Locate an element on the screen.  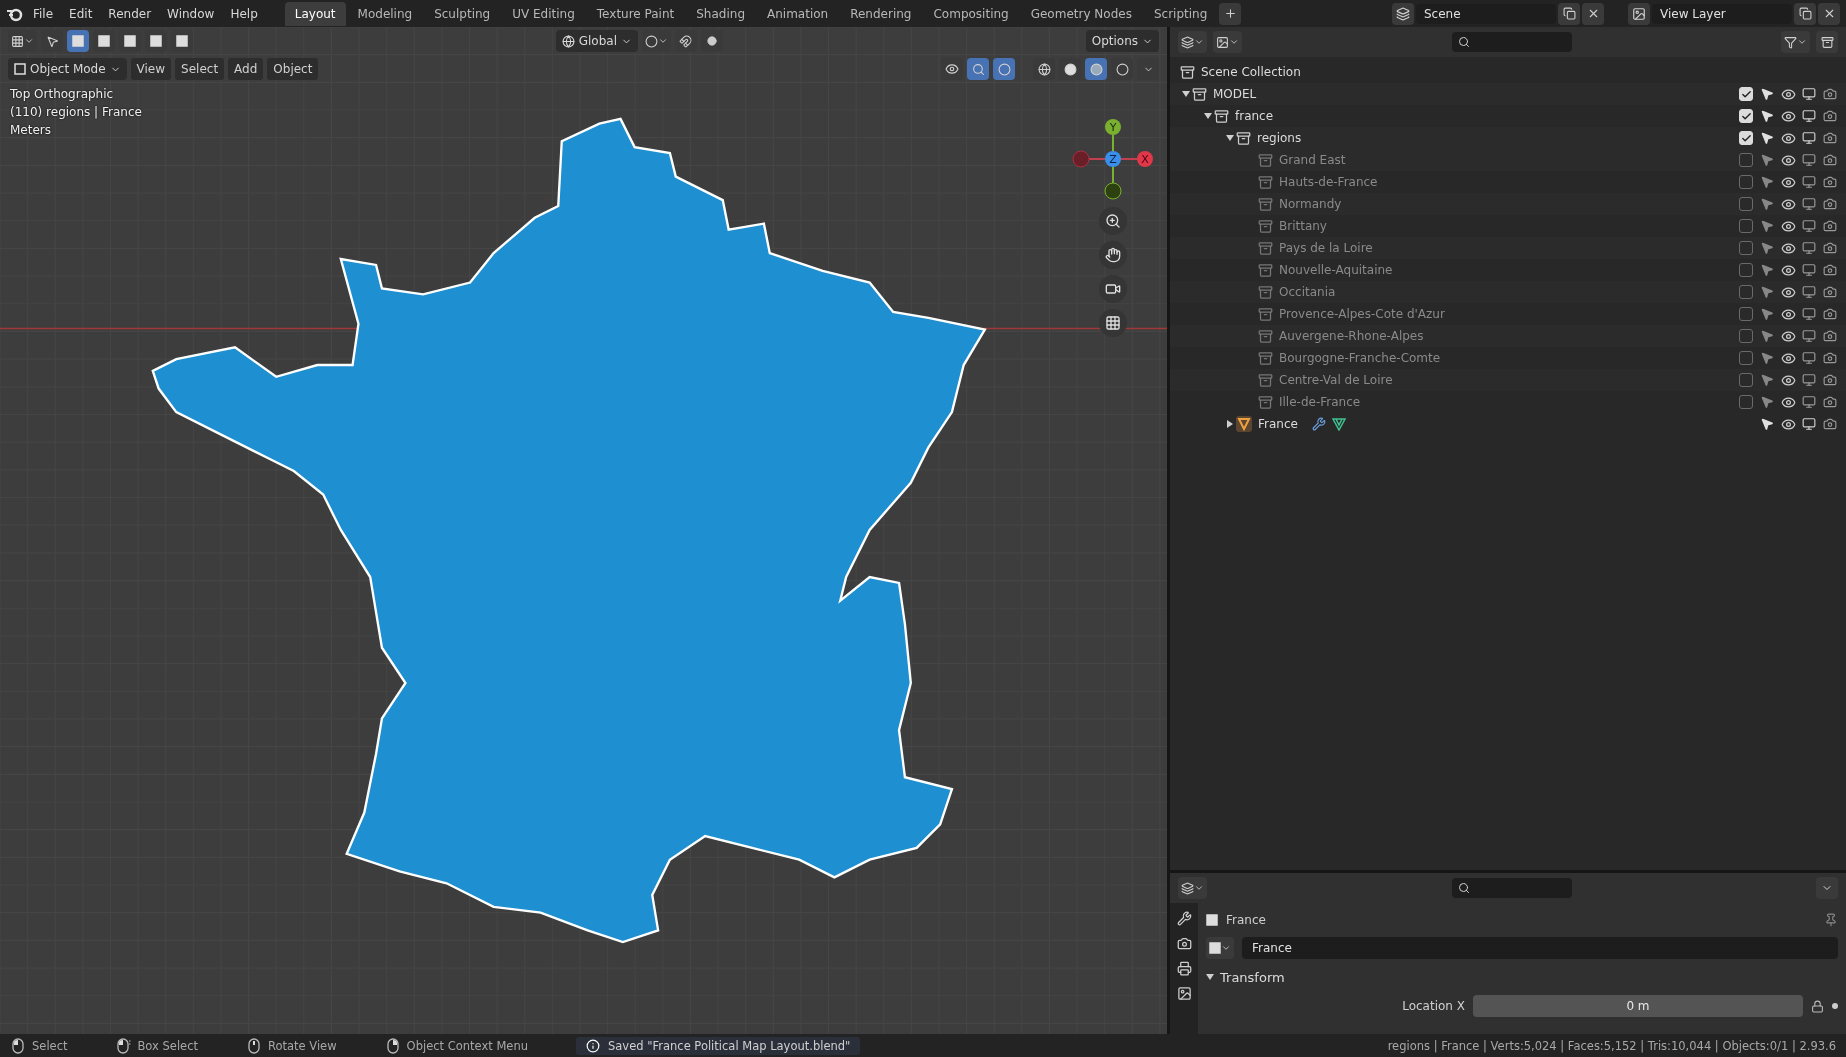
display-mode-button is located at coordinates (1227, 42).